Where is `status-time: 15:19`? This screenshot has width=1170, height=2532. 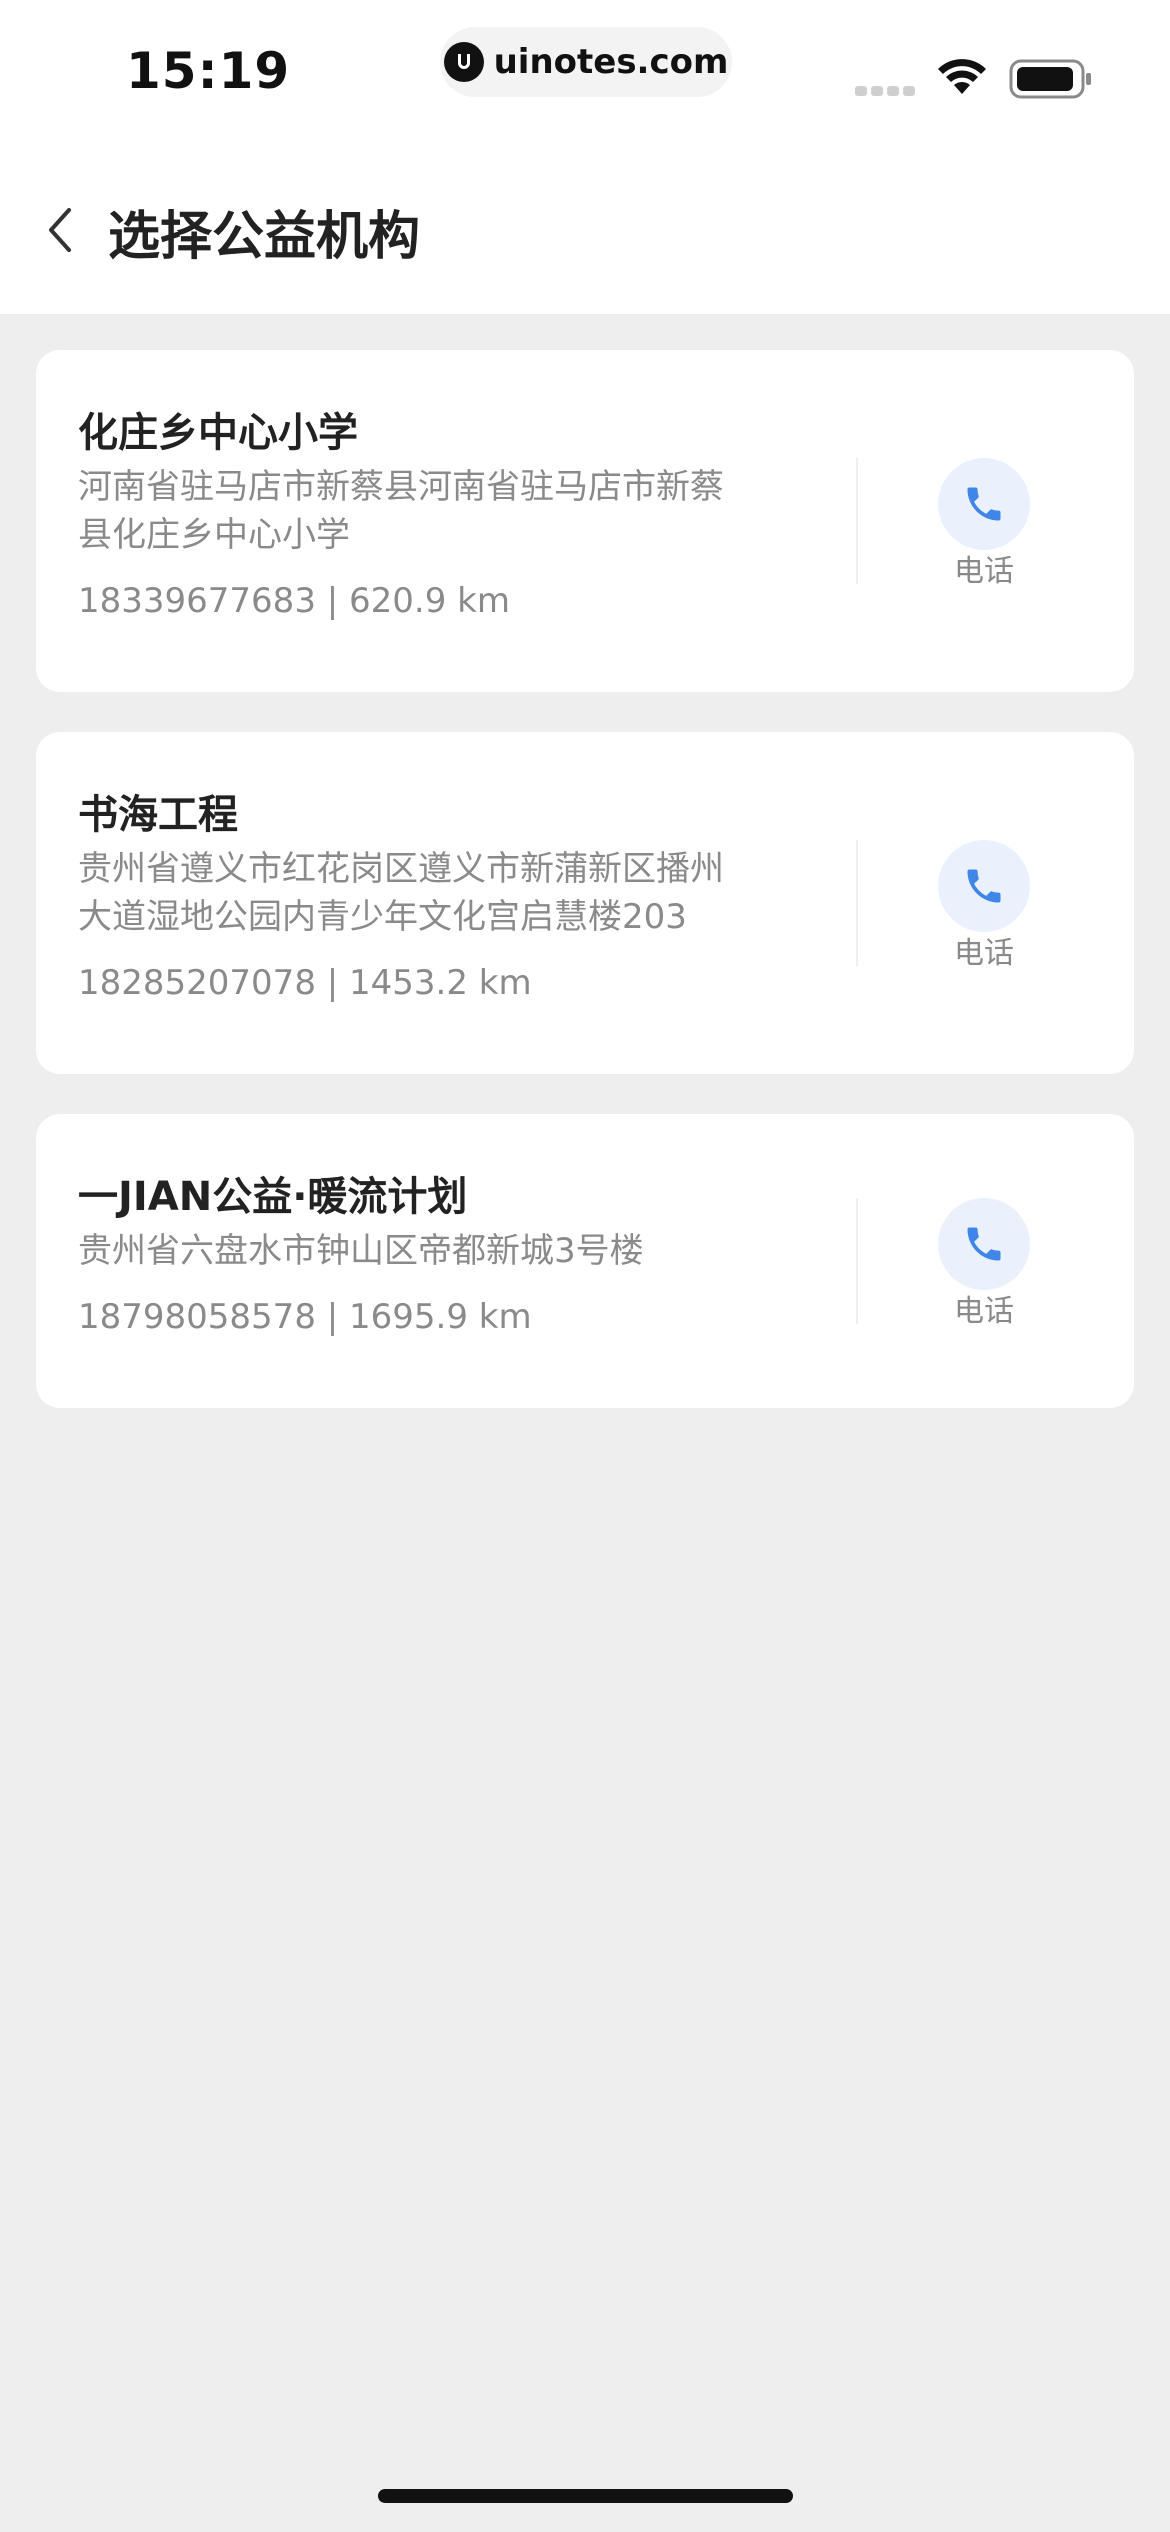
status-time: 15:19 is located at coordinates (208, 71).